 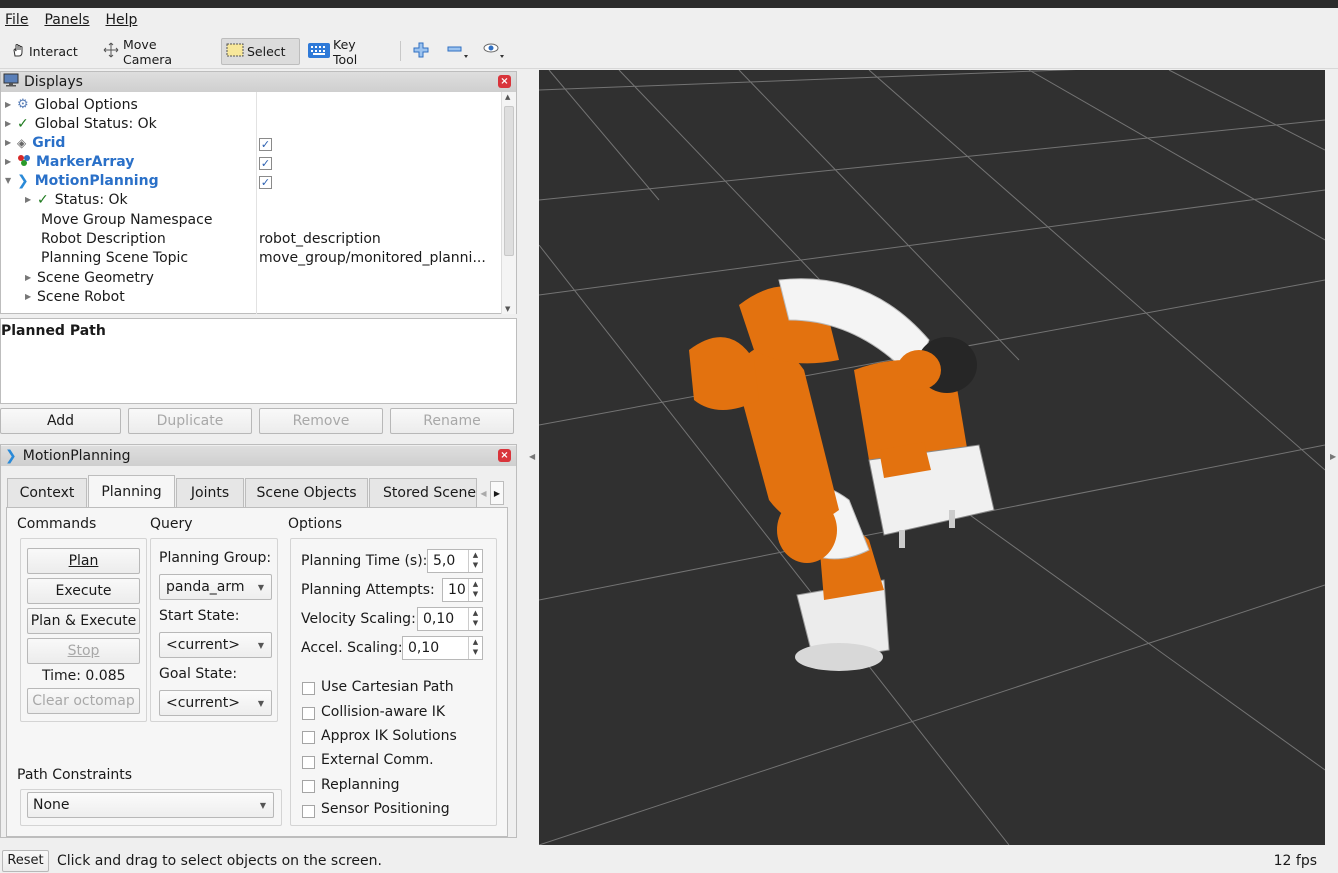 I want to click on collision-aware-ik-label: Collision-aware IK, so click(x=383, y=712).